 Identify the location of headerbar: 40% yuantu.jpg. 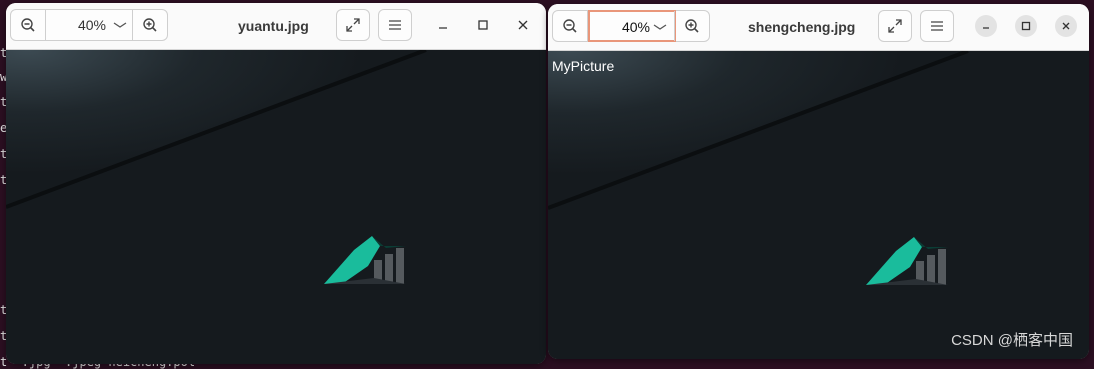
(276, 26).